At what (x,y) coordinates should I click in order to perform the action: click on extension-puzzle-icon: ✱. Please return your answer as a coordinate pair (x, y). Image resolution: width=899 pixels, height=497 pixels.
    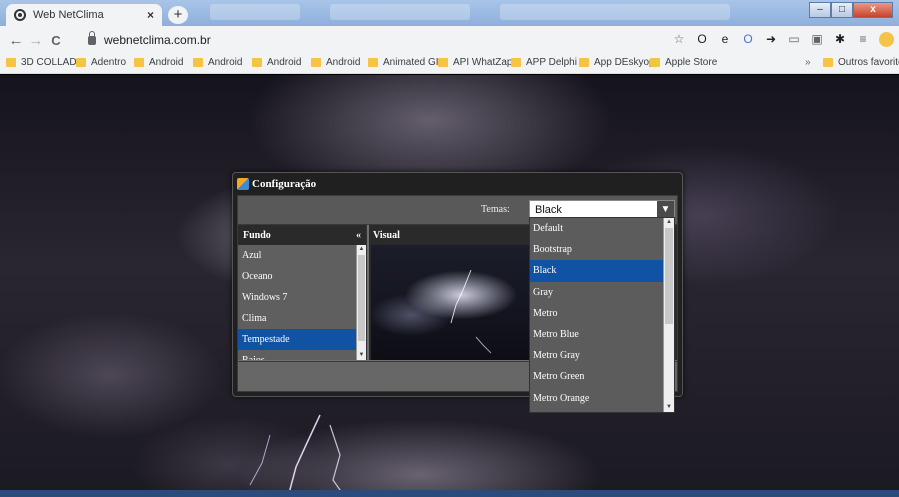
    Looking at the image, I should click on (840, 39).